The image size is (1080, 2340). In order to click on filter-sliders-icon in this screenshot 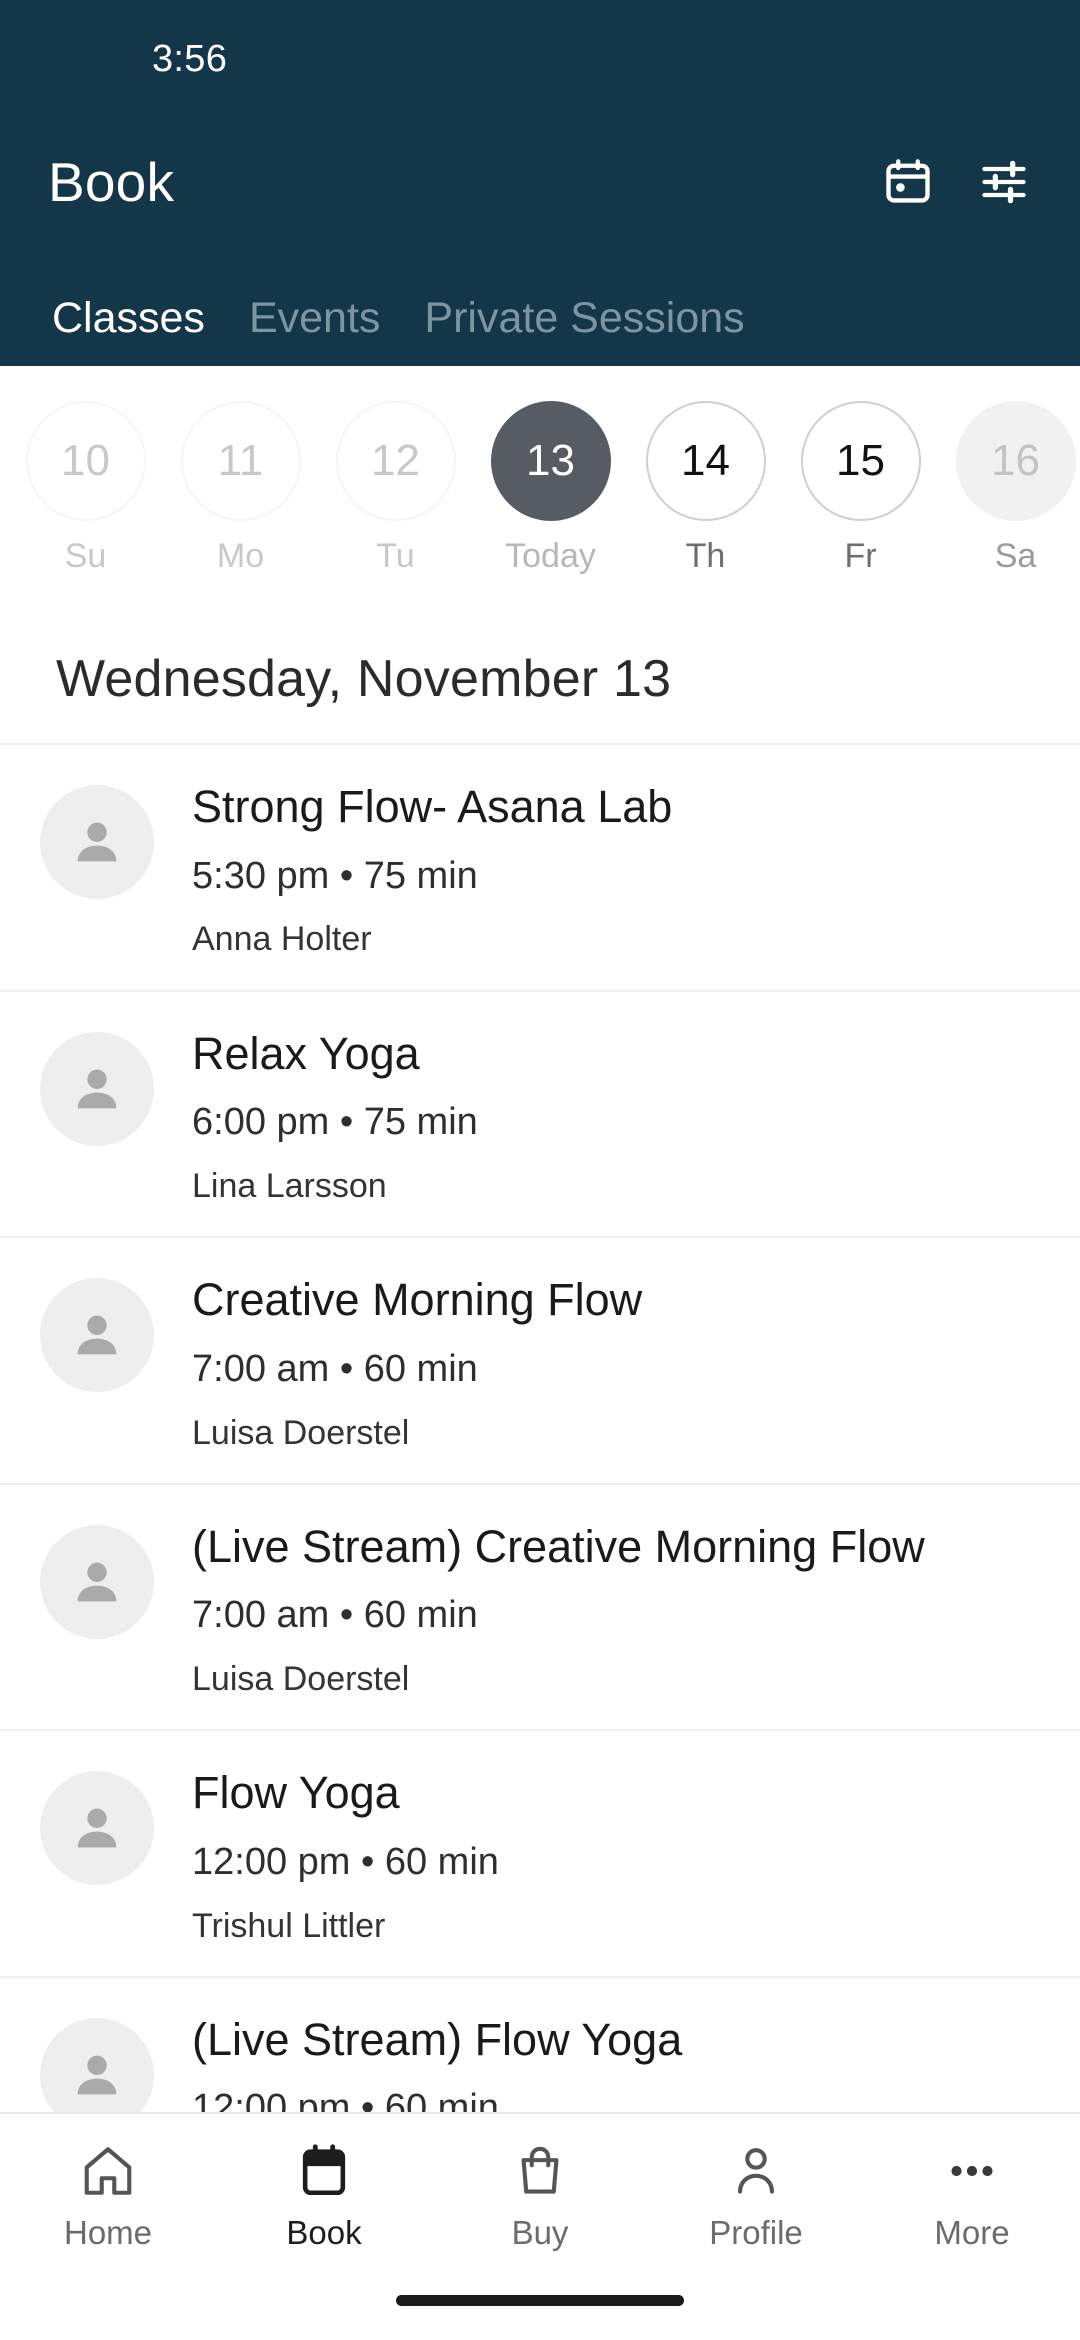, I will do `click(1004, 182)`.